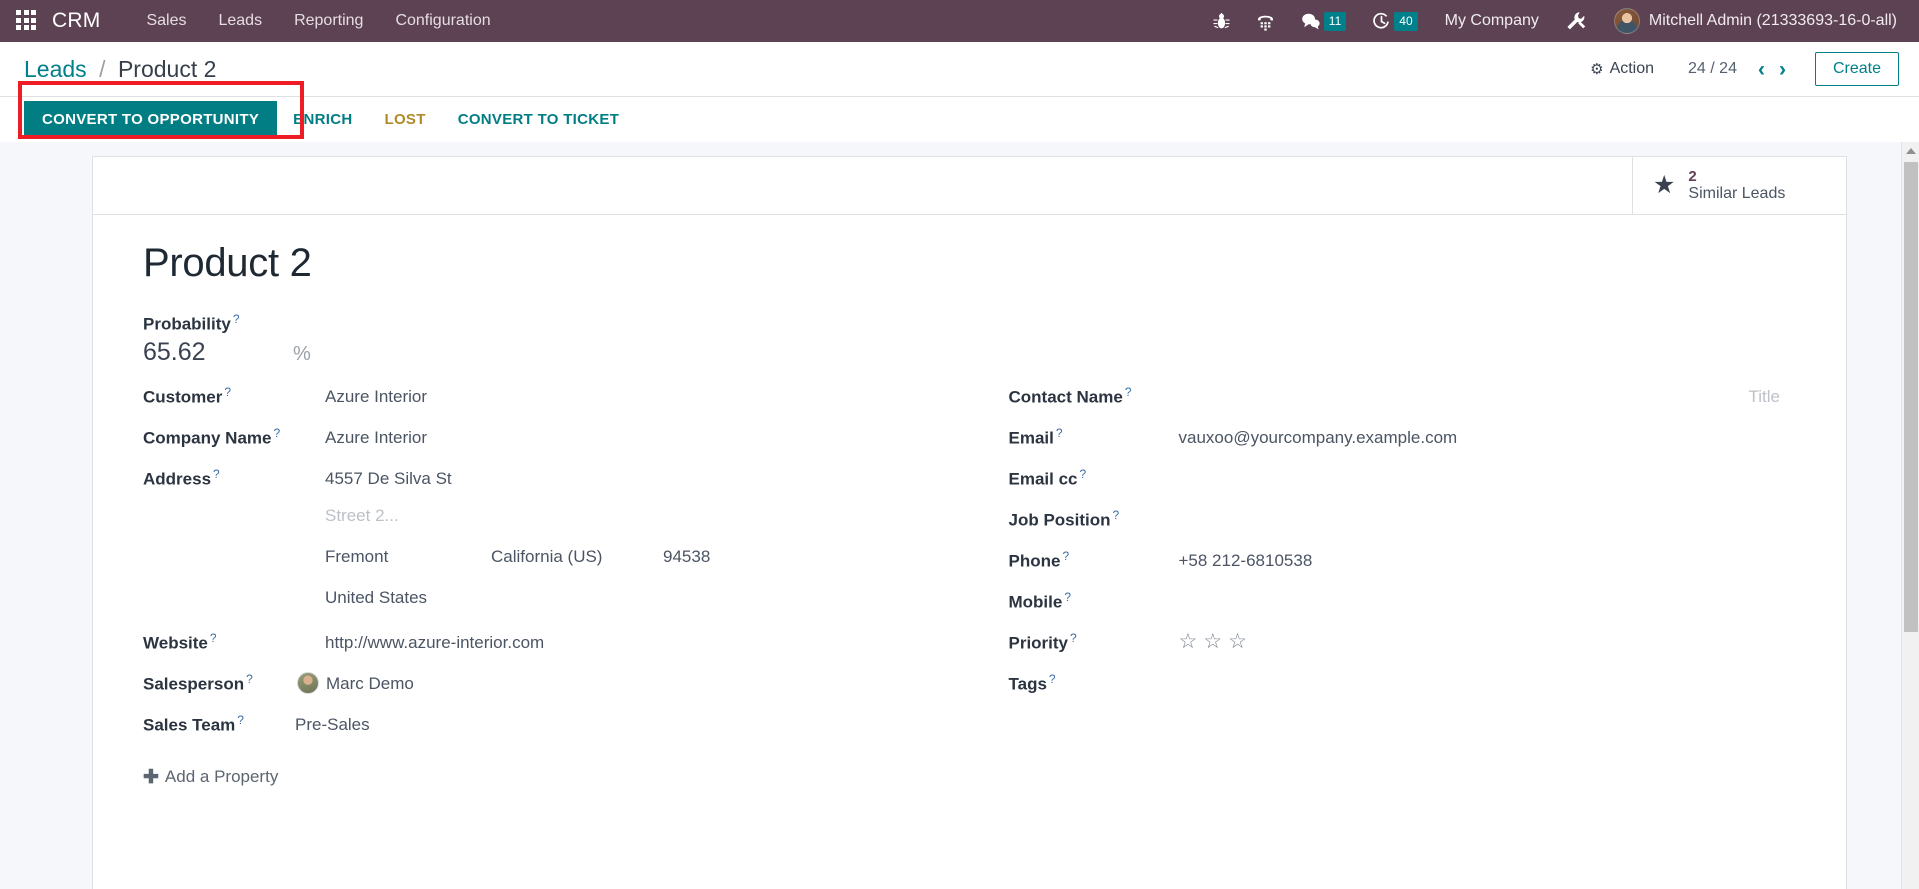  Describe the element at coordinates (1692, 176) in the screenshot. I see `similar-leads-count: 2` at that location.